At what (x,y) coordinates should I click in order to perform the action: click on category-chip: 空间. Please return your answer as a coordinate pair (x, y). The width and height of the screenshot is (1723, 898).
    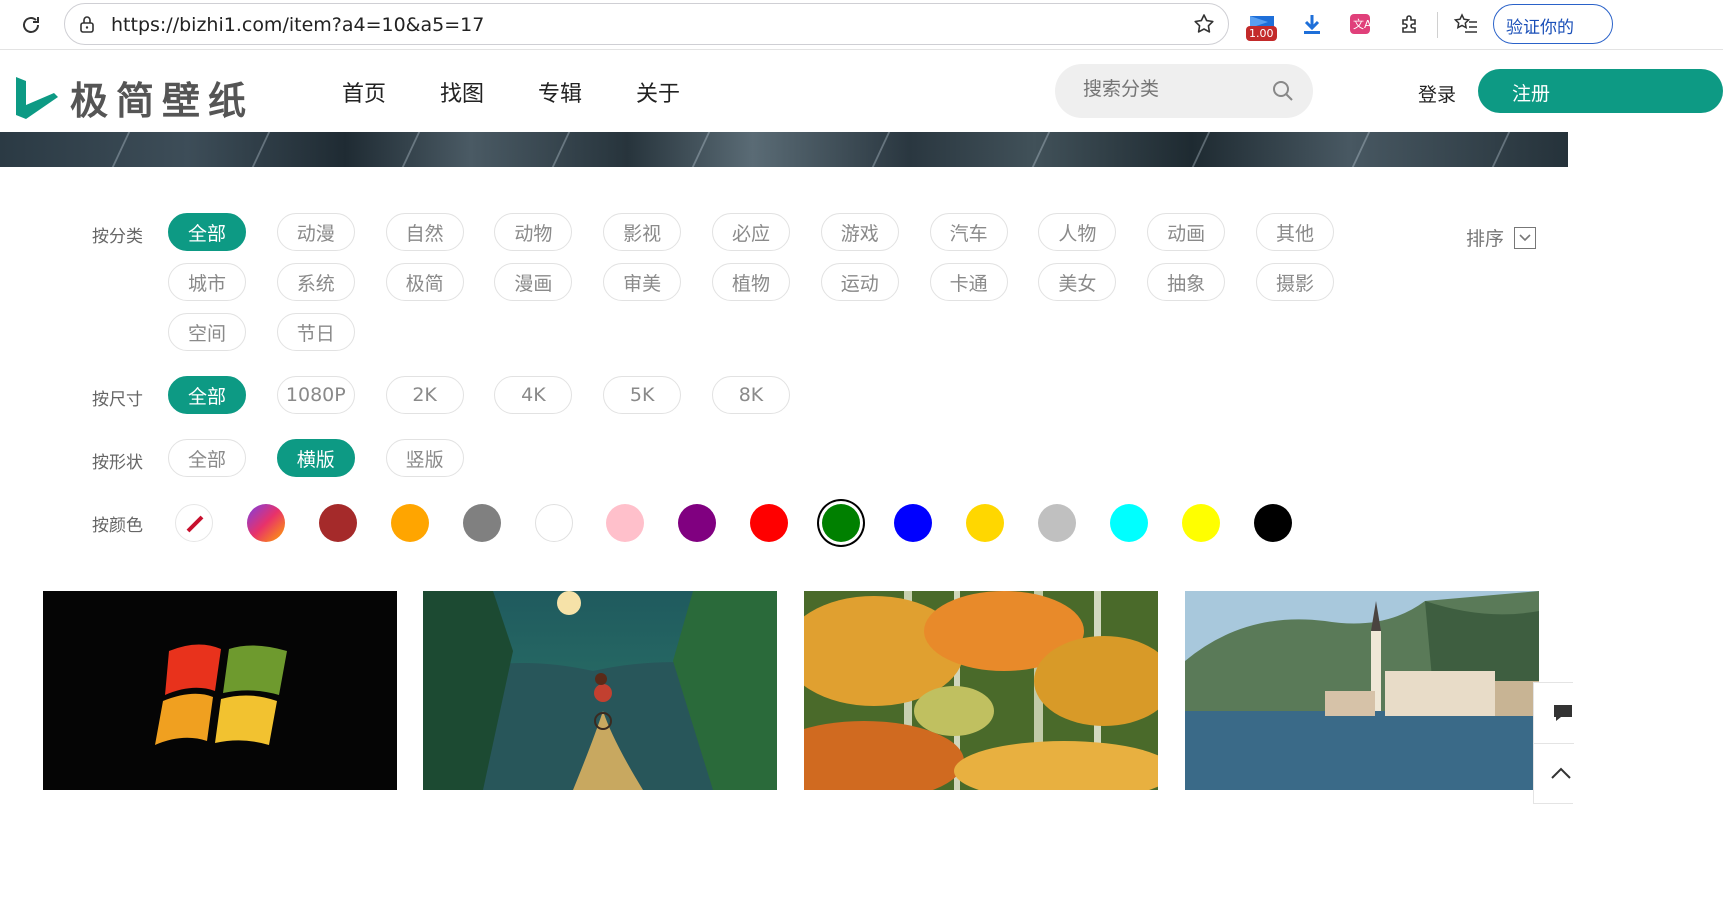
    Looking at the image, I should click on (207, 332).